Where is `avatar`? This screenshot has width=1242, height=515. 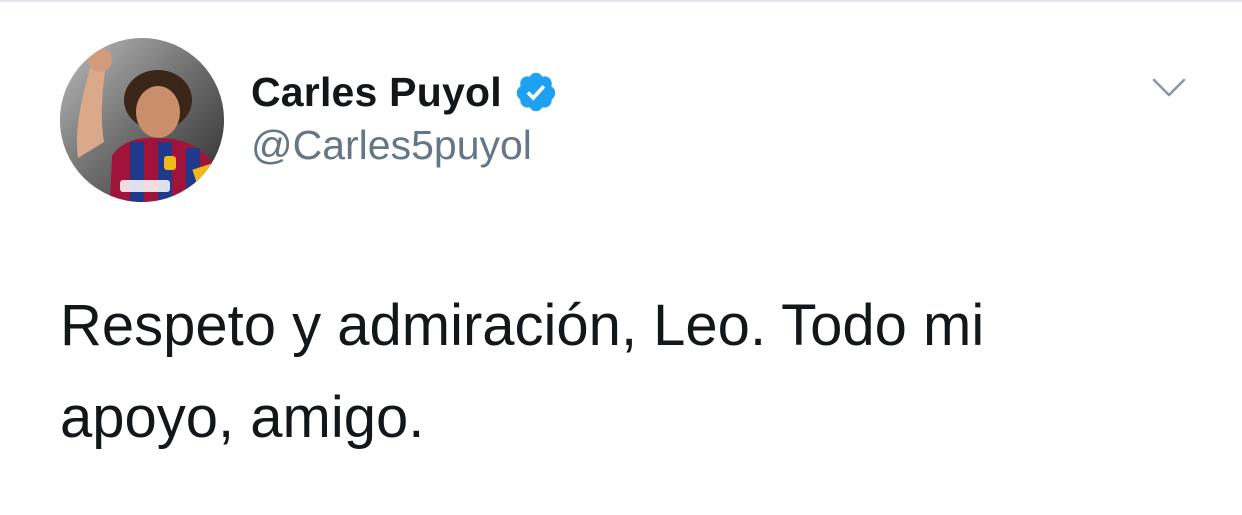 avatar is located at coordinates (142, 120).